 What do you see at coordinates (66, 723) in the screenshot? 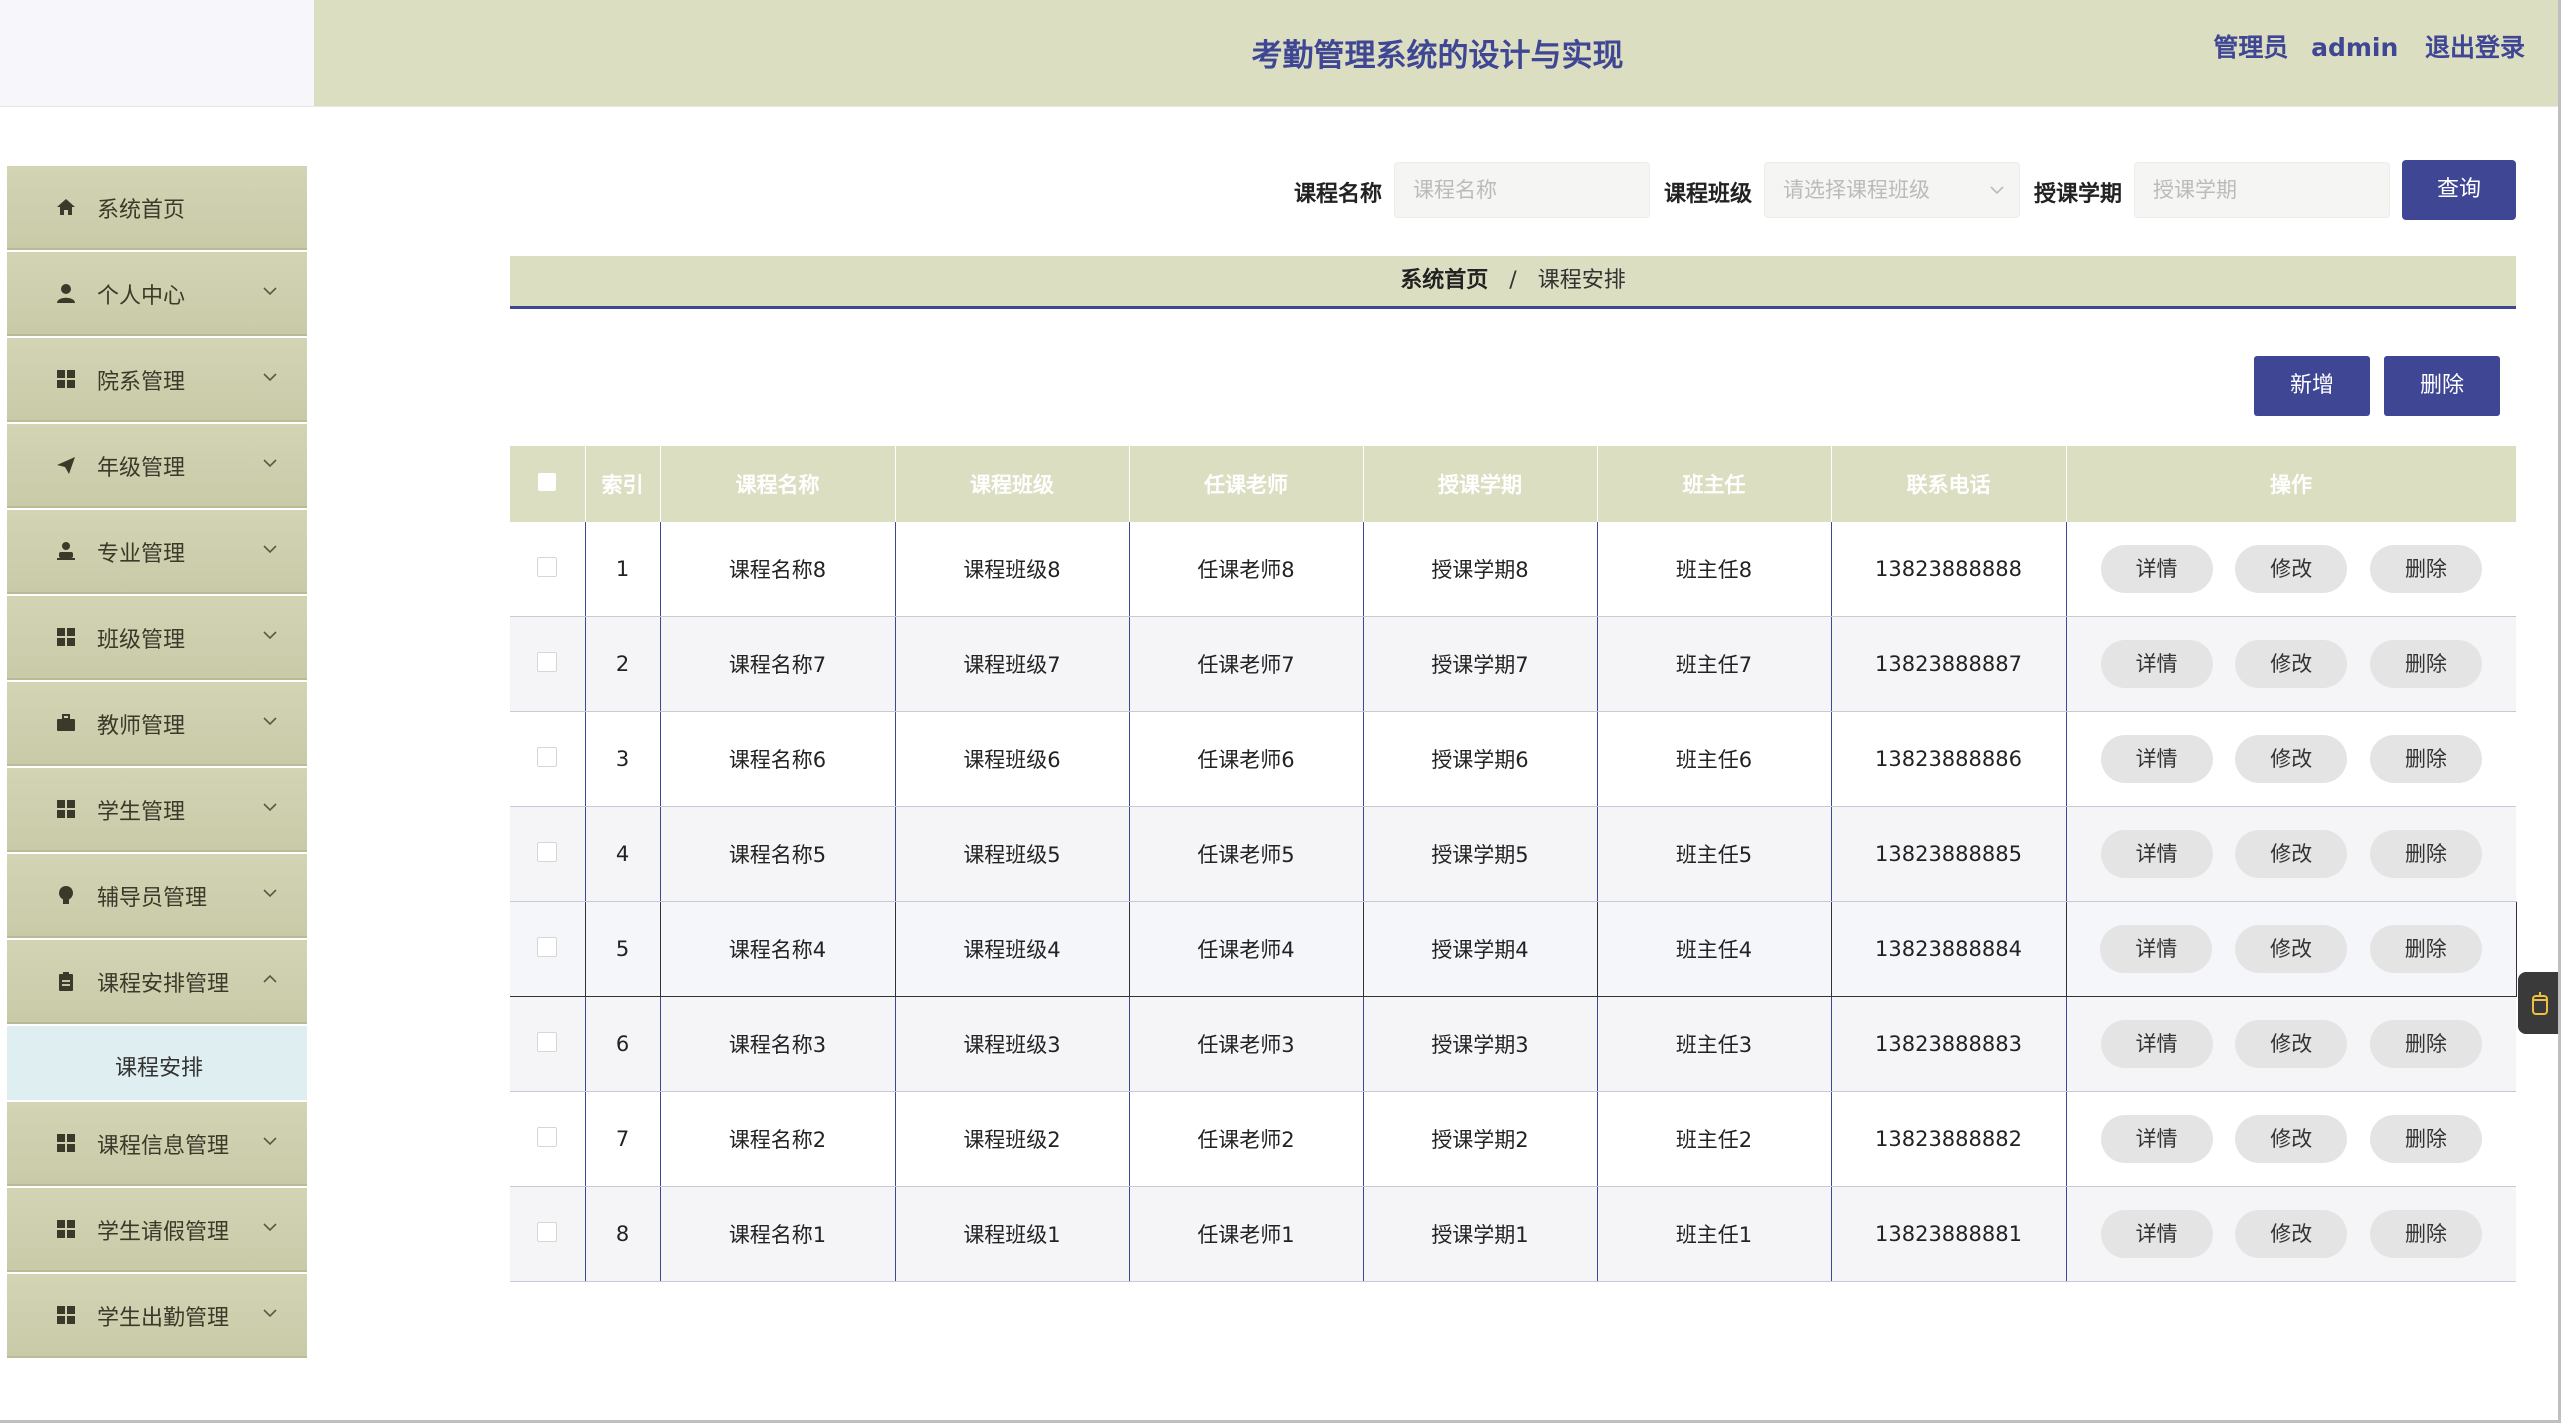
I see `briefcase-icon` at bounding box center [66, 723].